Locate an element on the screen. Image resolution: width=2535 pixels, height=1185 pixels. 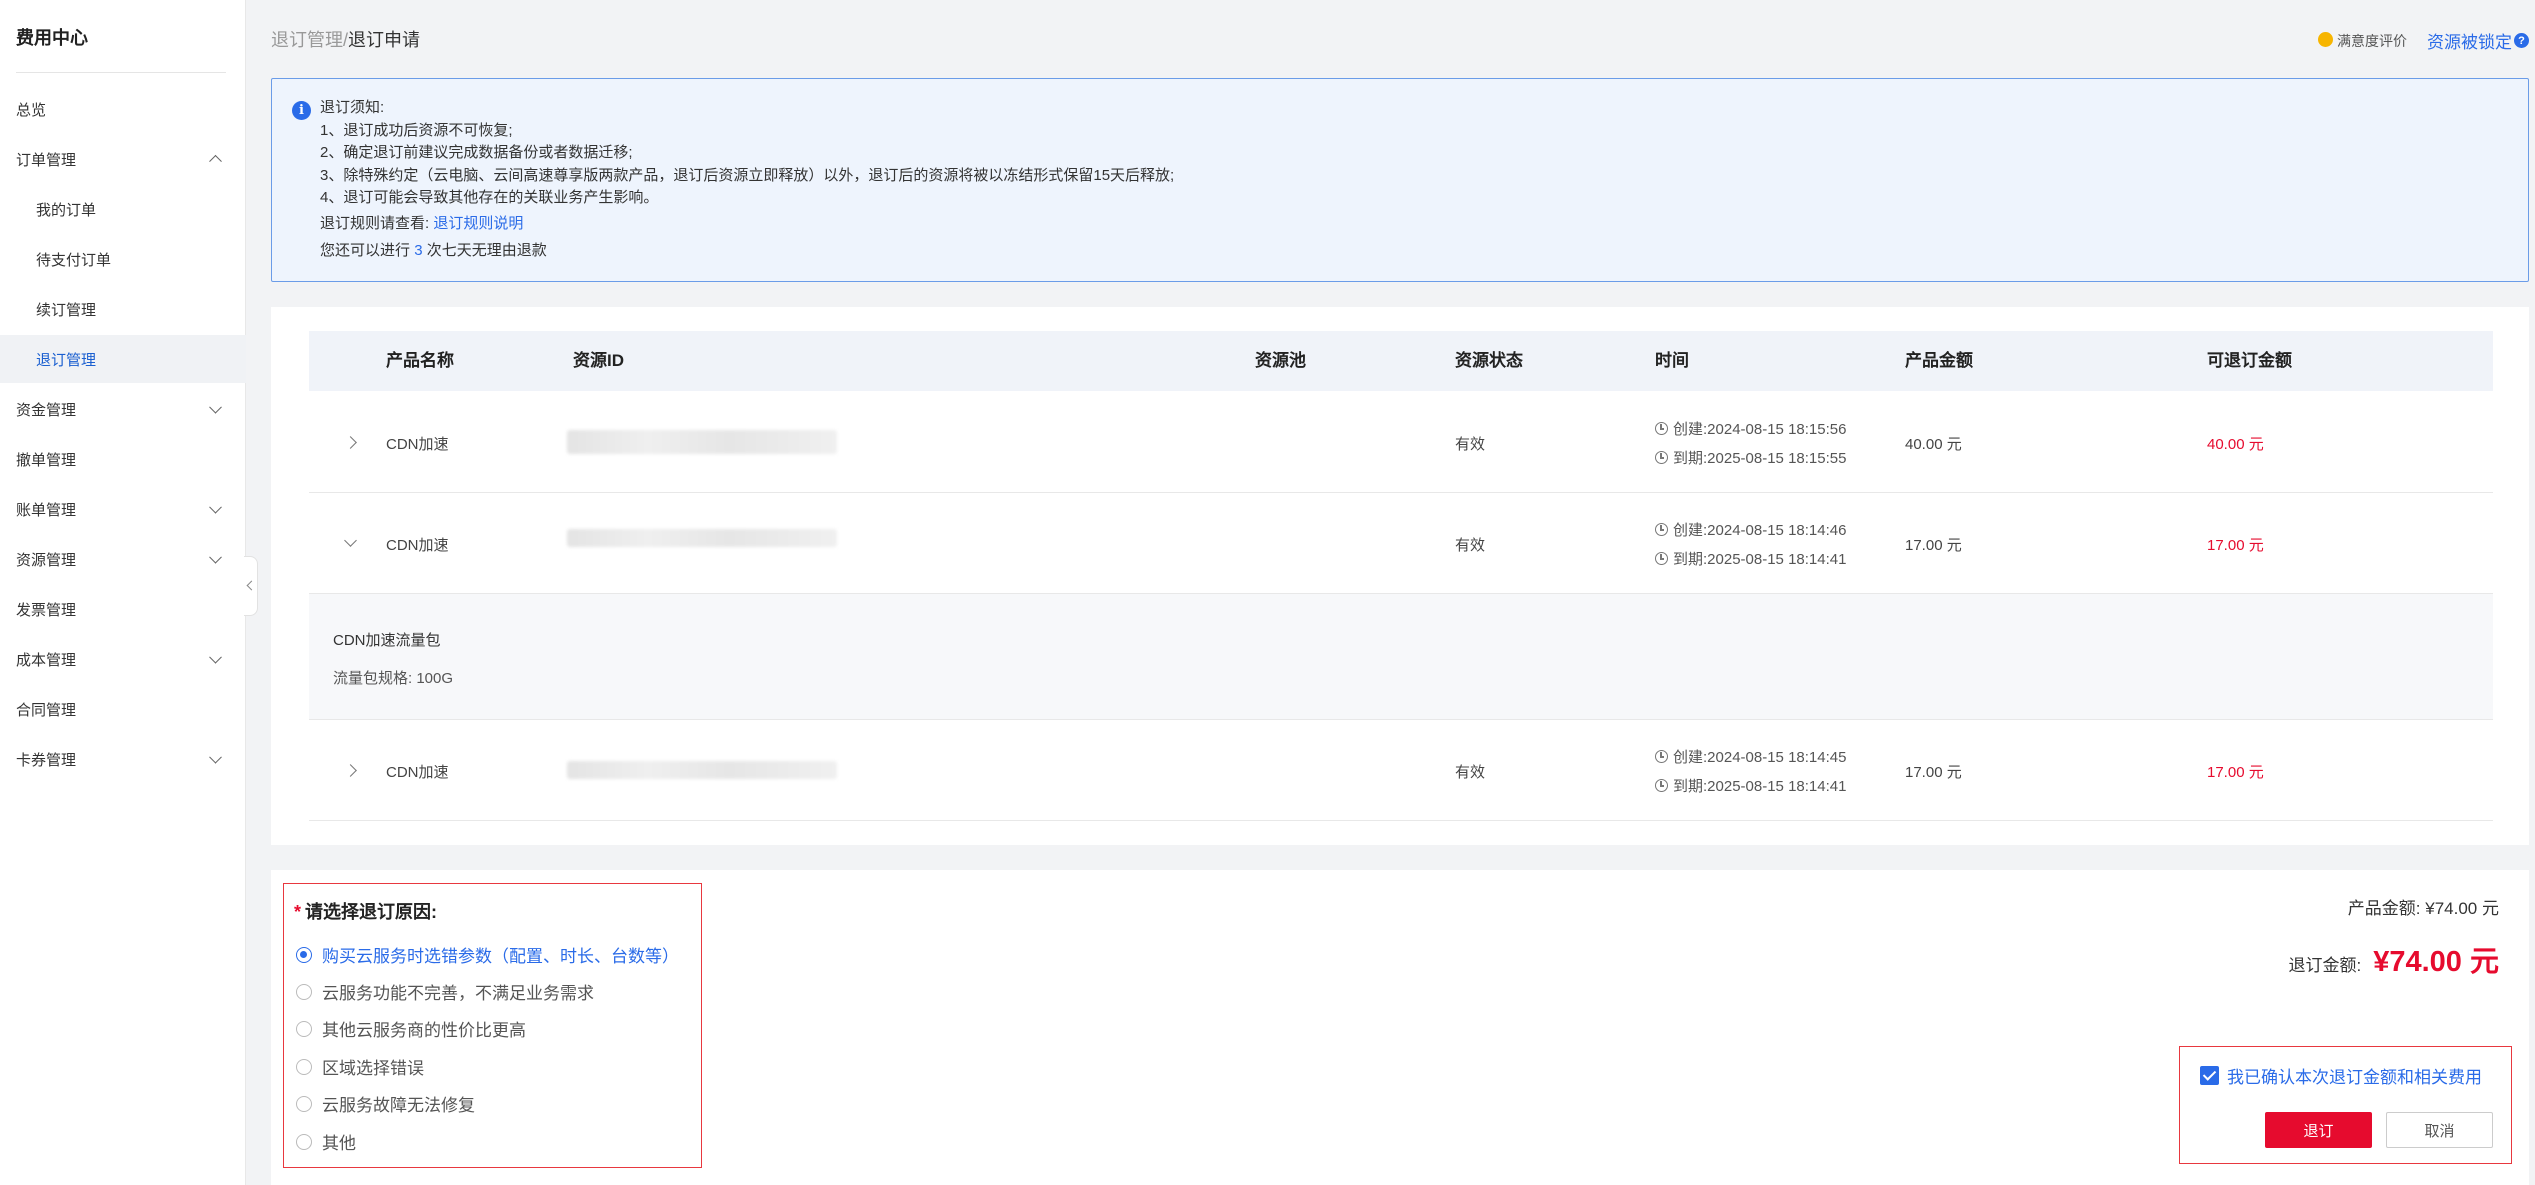
confirm-checkbox-row: 我已确认本次退订金额和相关费用 is located at coordinates (2341, 1075).